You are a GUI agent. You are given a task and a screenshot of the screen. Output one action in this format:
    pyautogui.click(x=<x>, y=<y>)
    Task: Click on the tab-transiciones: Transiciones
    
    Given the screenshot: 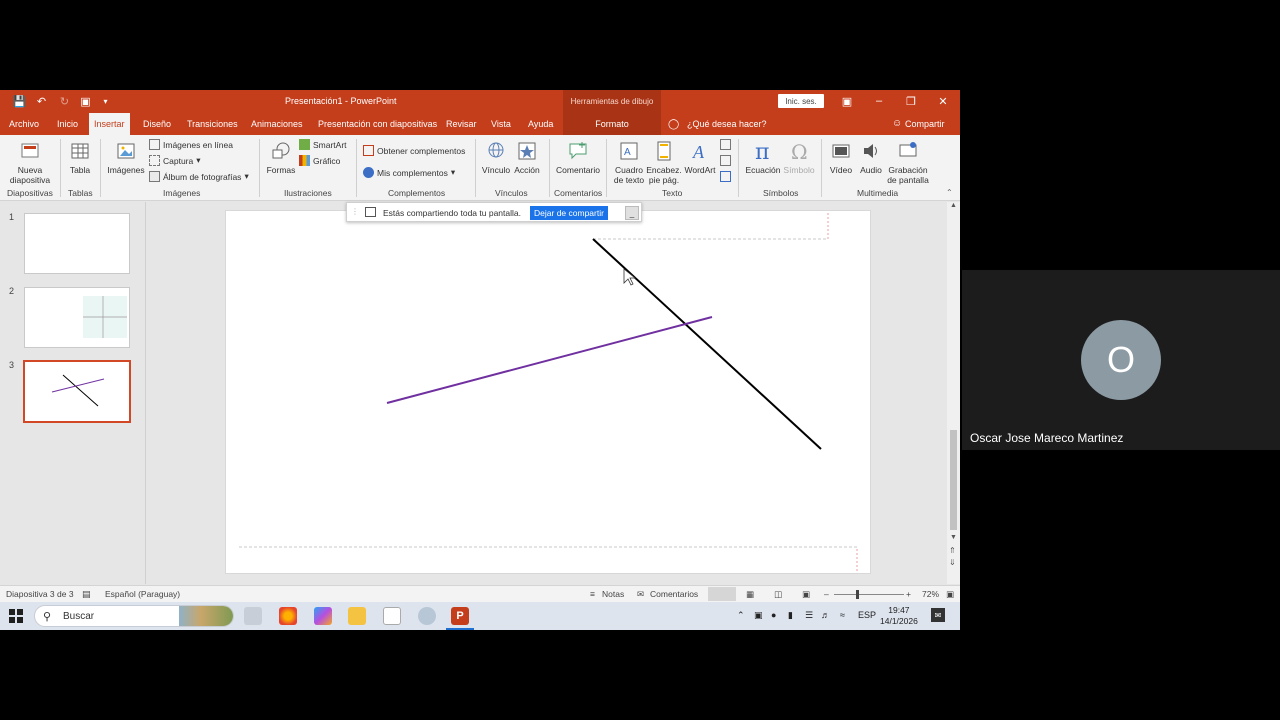 What is the action you would take?
    pyautogui.click(x=212, y=124)
    